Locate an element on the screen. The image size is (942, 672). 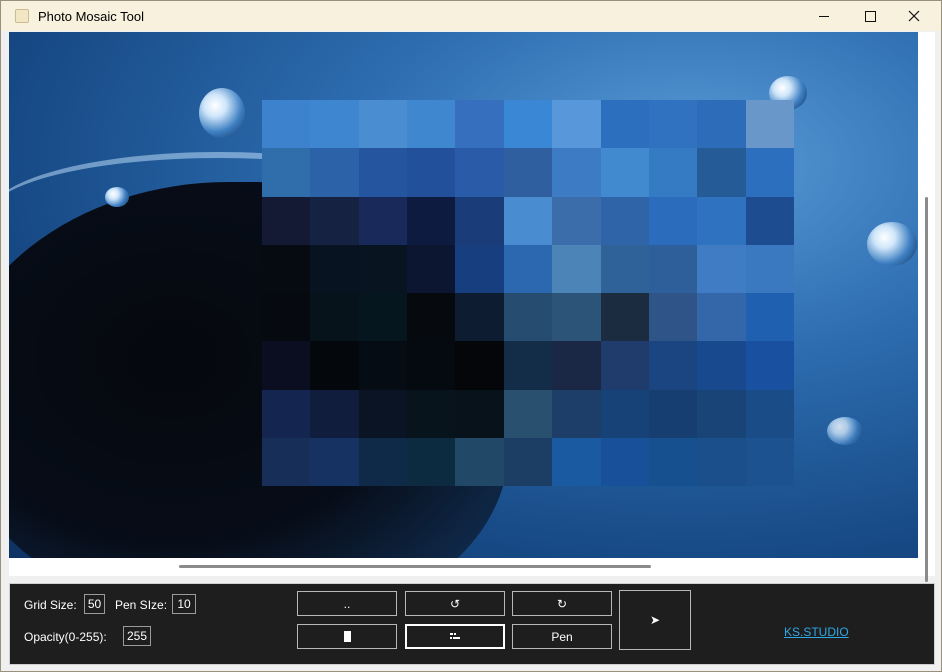
mosaic-brush-icon is located at coordinates (455, 635).